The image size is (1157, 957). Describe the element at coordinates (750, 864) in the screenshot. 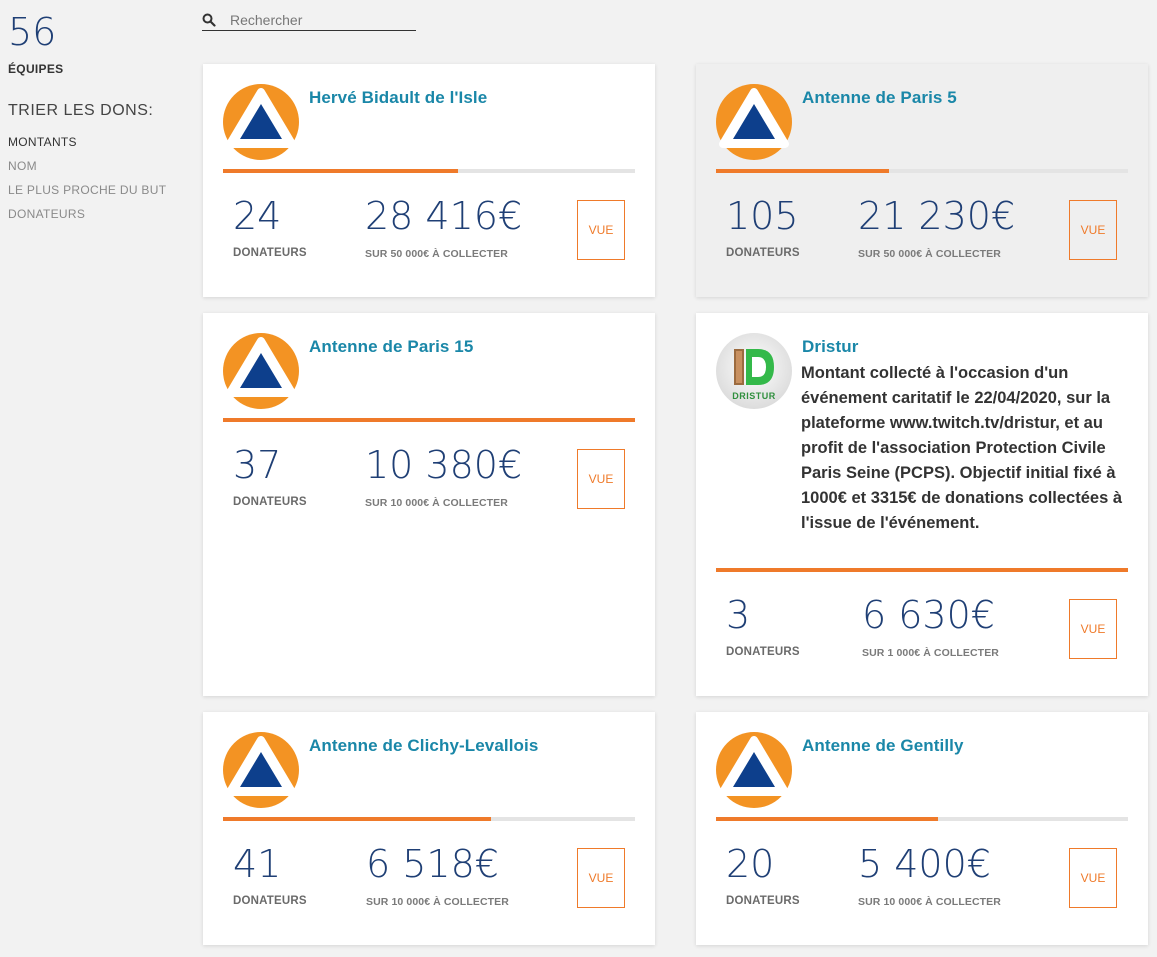

I see `donor-count: 20` at that location.